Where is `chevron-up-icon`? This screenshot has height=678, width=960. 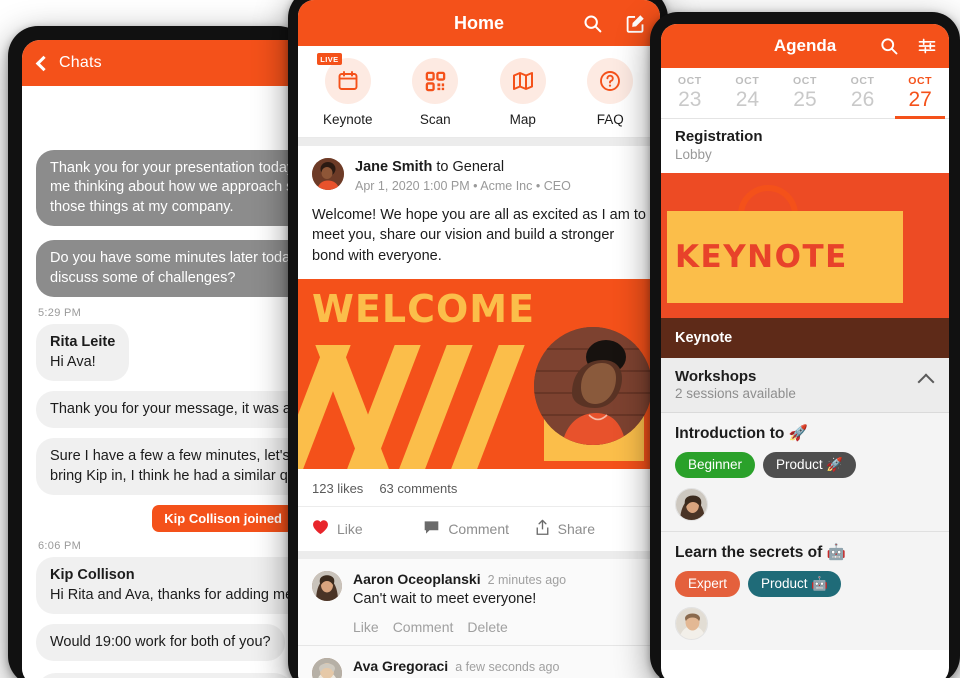 chevron-up-icon is located at coordinates (926, 382).